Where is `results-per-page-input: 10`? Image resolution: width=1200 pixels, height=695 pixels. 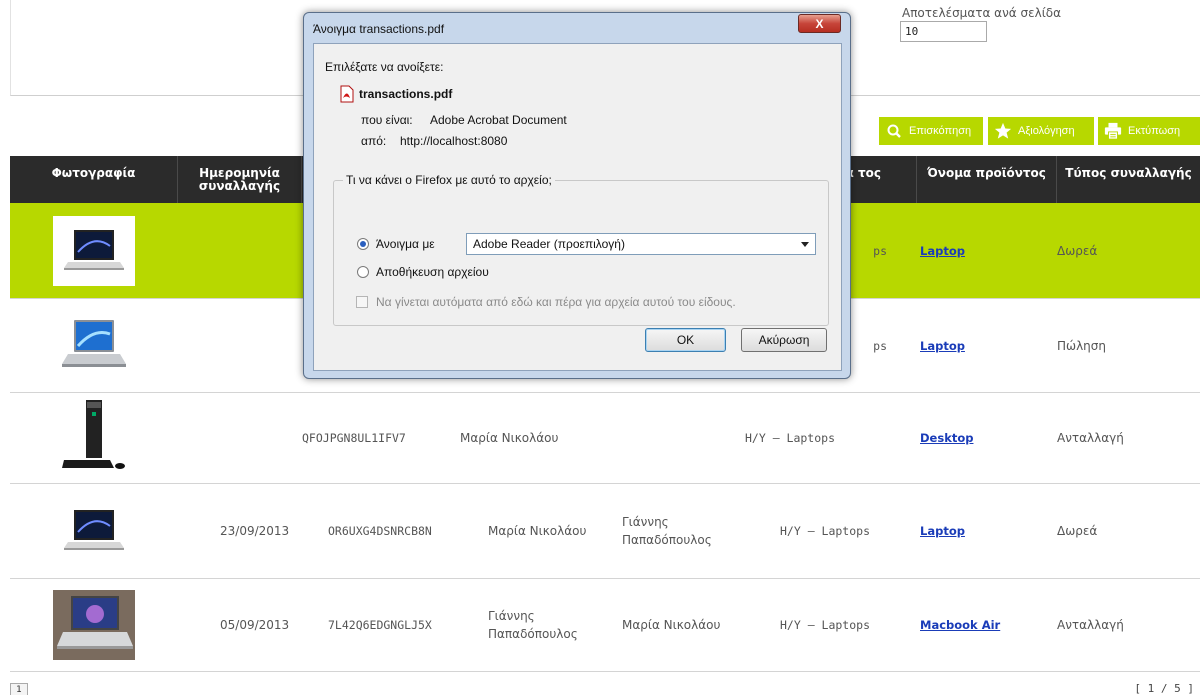
results-per-page-input: 10 is located at coordinates (943, 31).